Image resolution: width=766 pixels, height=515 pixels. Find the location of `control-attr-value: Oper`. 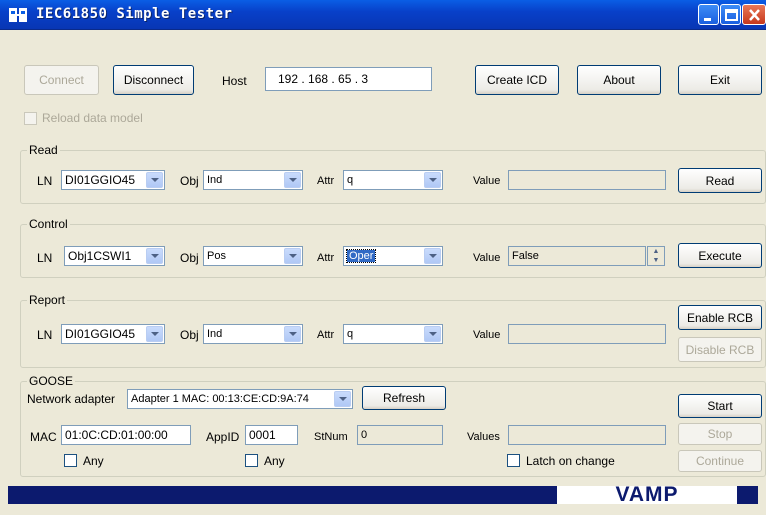

control-attr-value: Oper is located at coordinates (361, 256).